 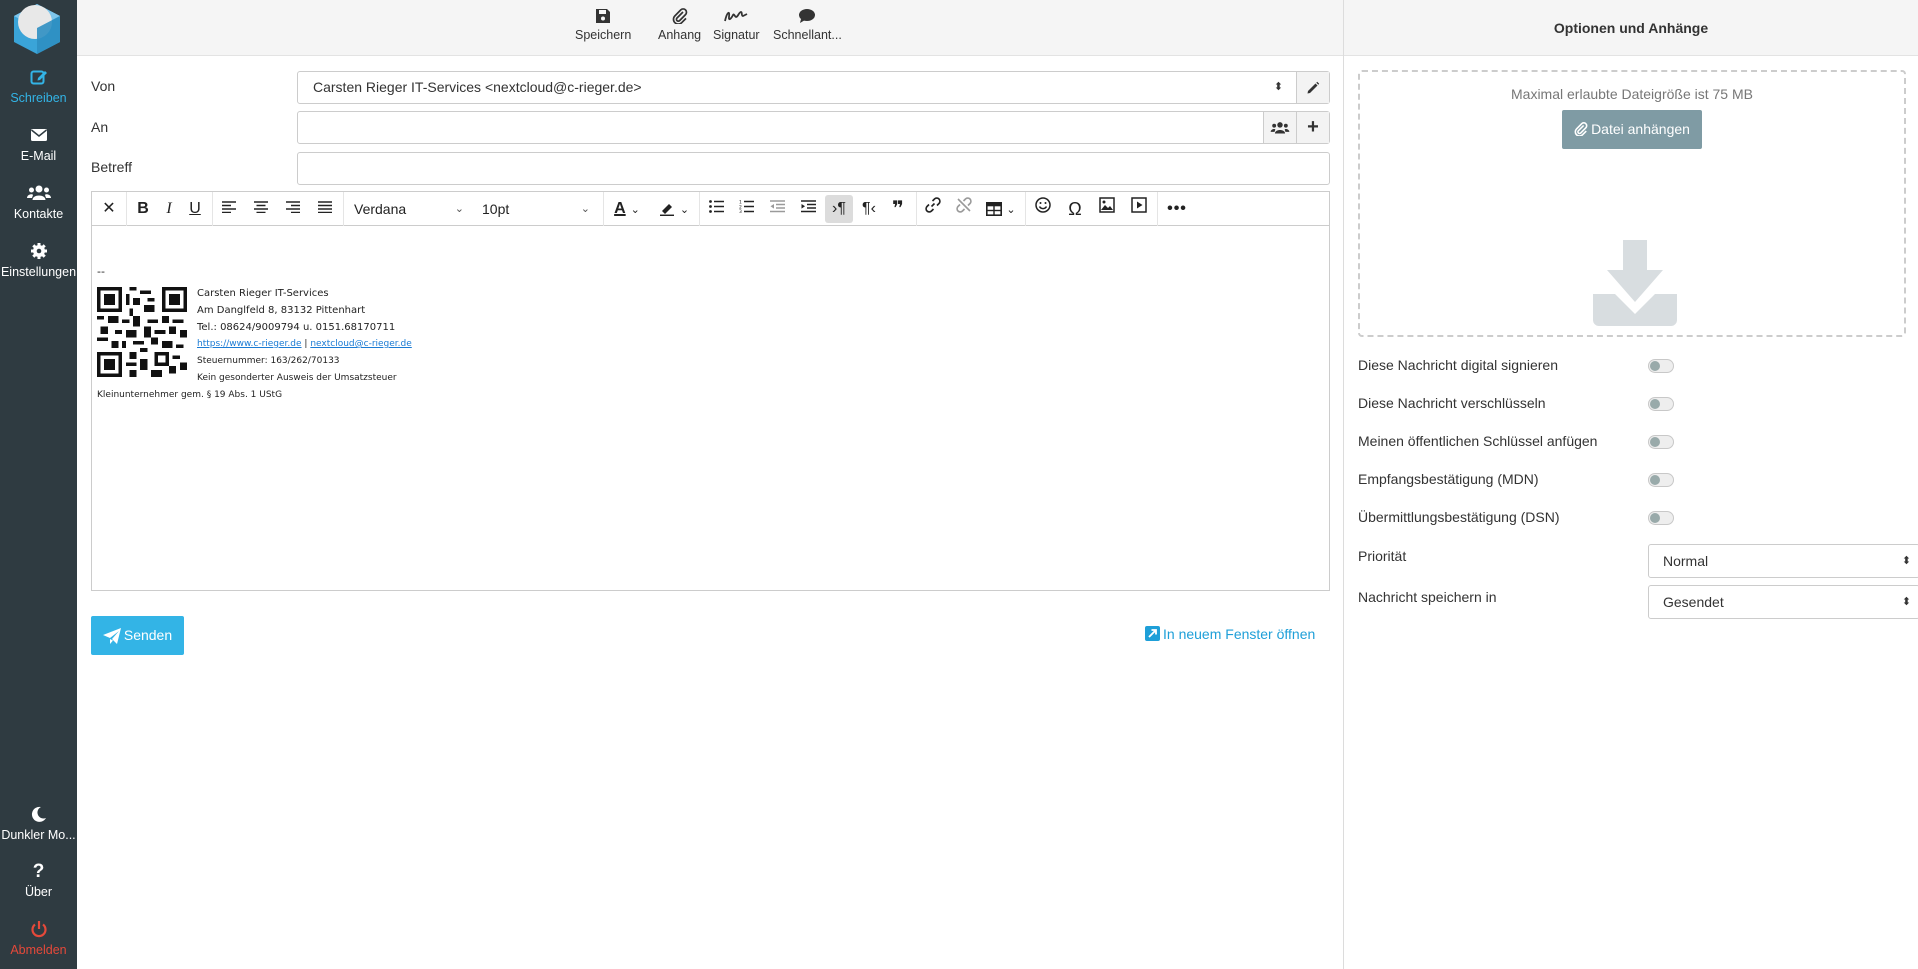 I want to click on special-char-button: Ω, so click(x=1075, y=209).